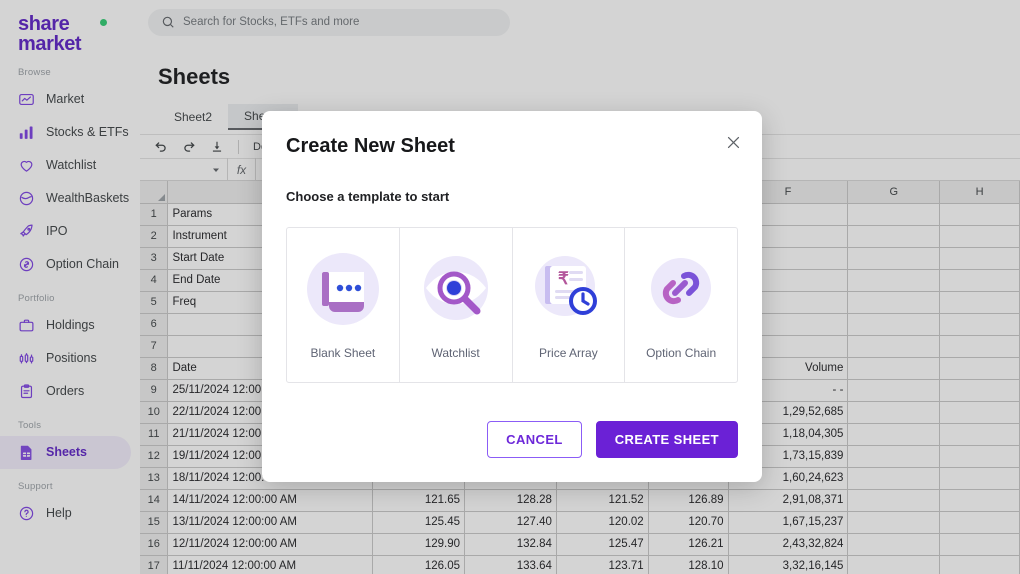 This screenshot has height=574, width=1020. Describe the element at coordinates (370, 146) in the screenshot. I see `dialog-title: Create New Sheet` at that location.